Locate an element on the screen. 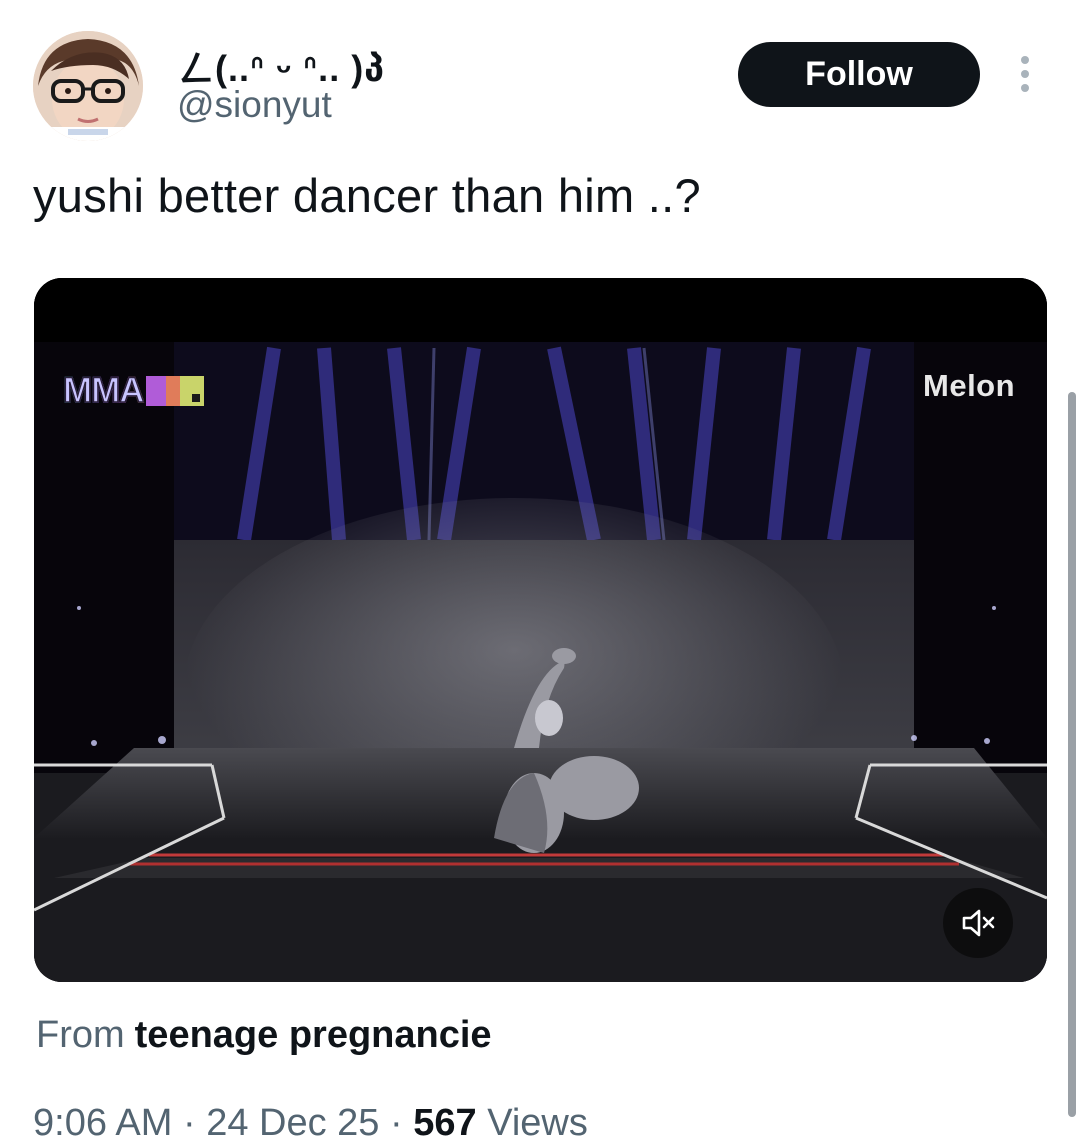 The height and width of the screenshot is (1145, 1080). follow-button: Follow is located at coordinates (859, 74).